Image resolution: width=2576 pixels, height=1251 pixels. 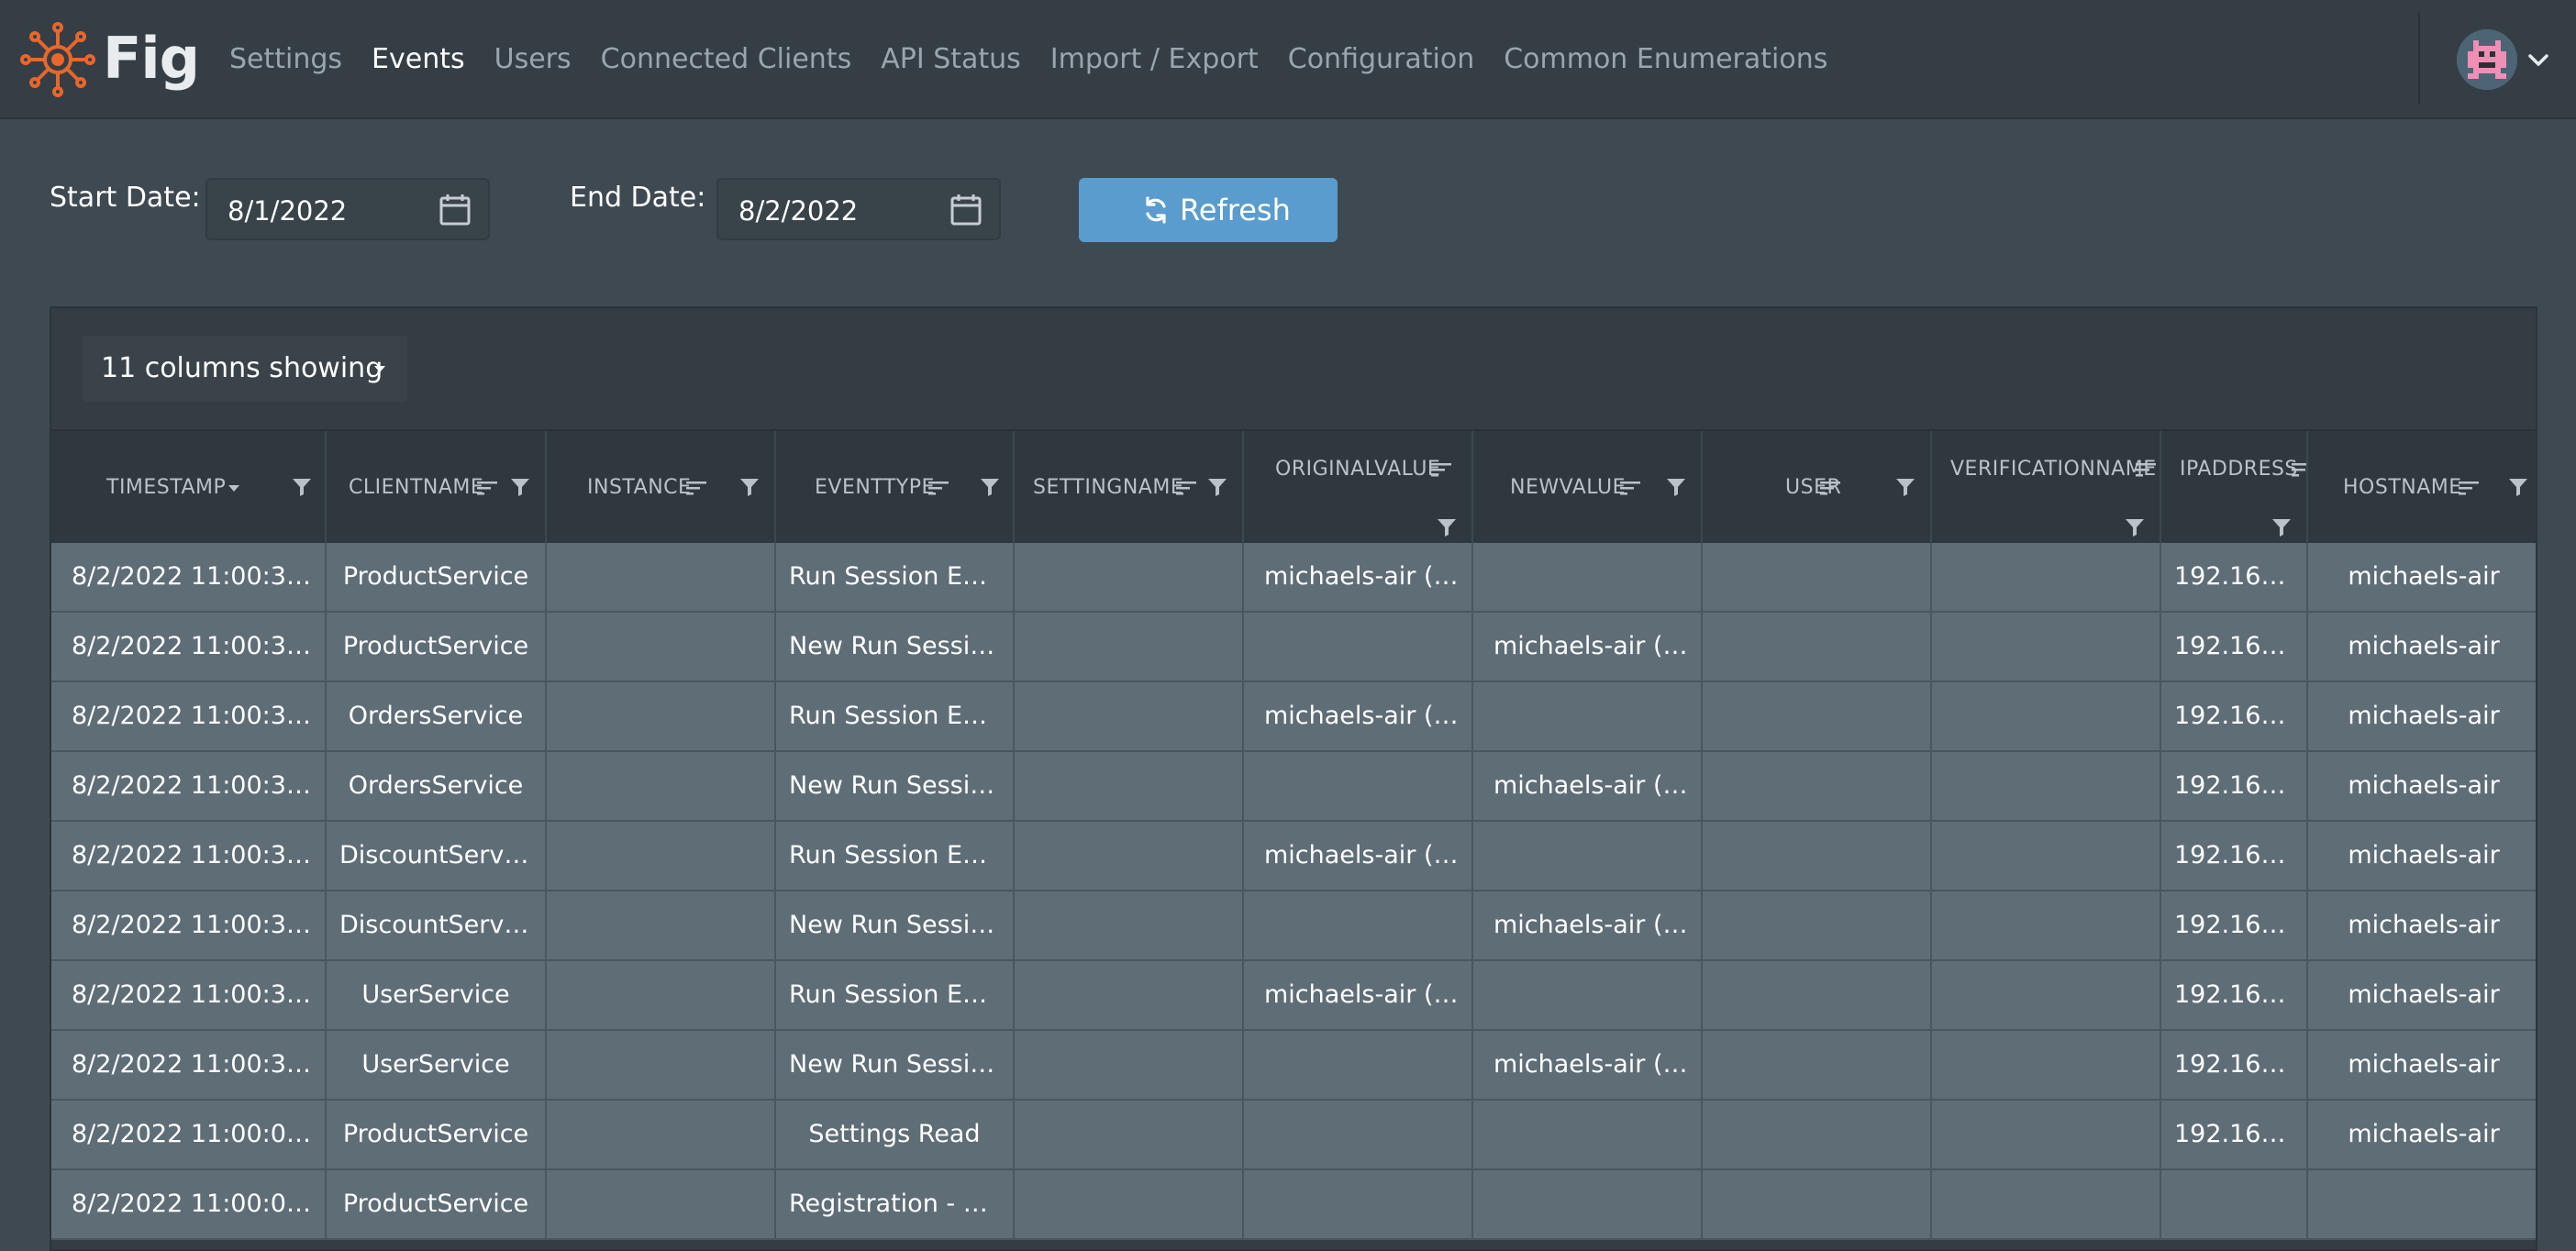 I want to click on nav-item-common-enumerations: Common Enumerations, so click(x=1665, y=60).